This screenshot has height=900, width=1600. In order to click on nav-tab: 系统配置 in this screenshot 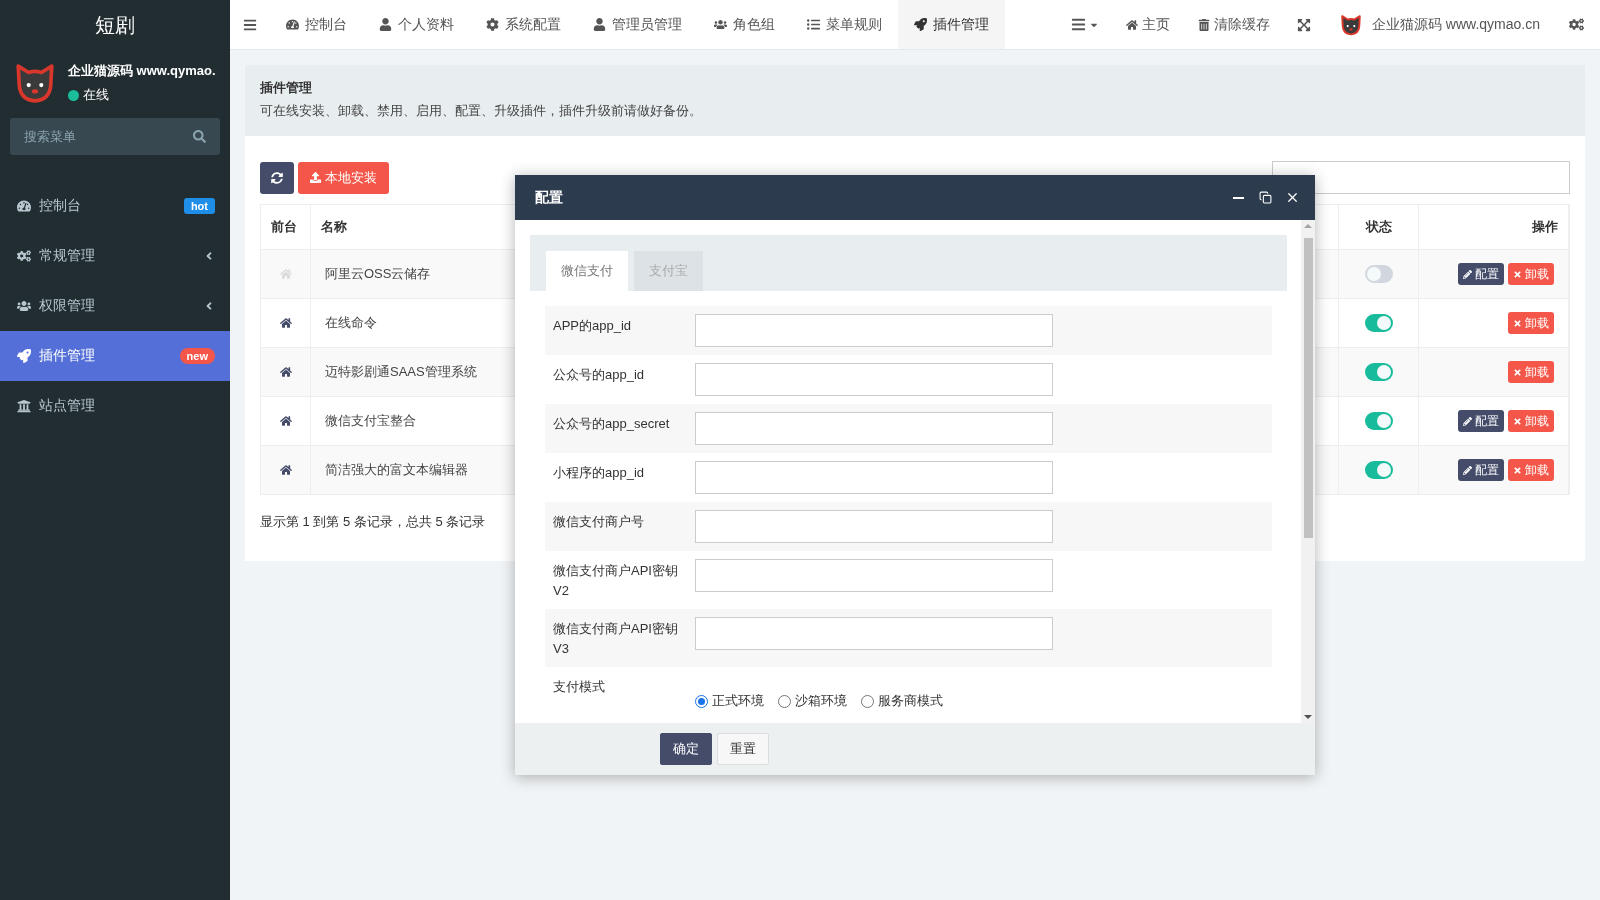, I will do `click(523, 24)`.